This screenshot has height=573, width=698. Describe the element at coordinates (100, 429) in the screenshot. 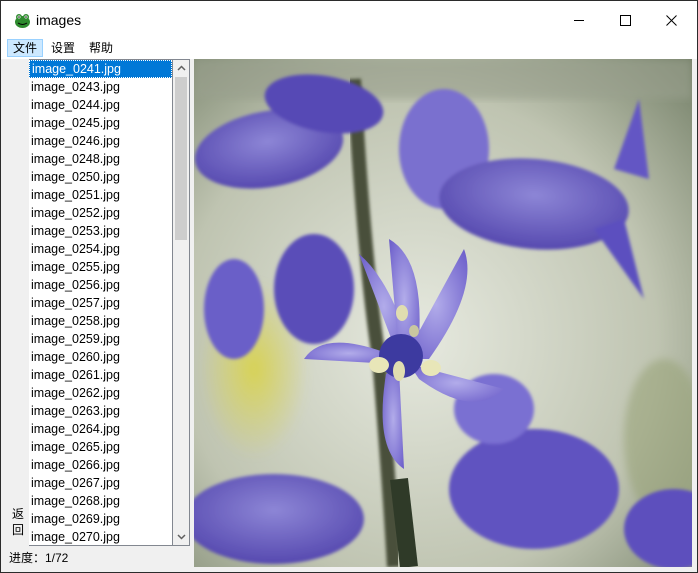

I see `list-item: image_0264.jpg` at that location.